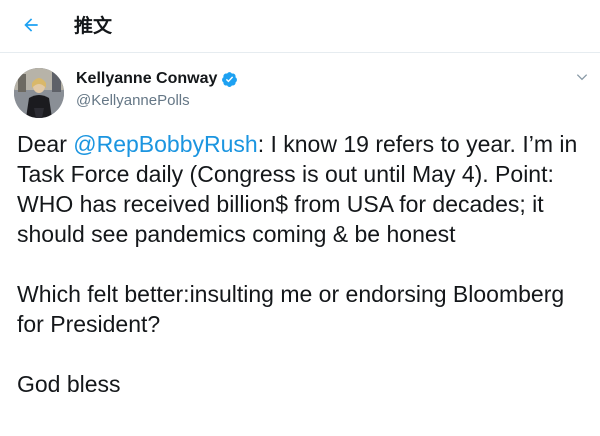  I want to click on top-bar: 推文, so click(300, 26).